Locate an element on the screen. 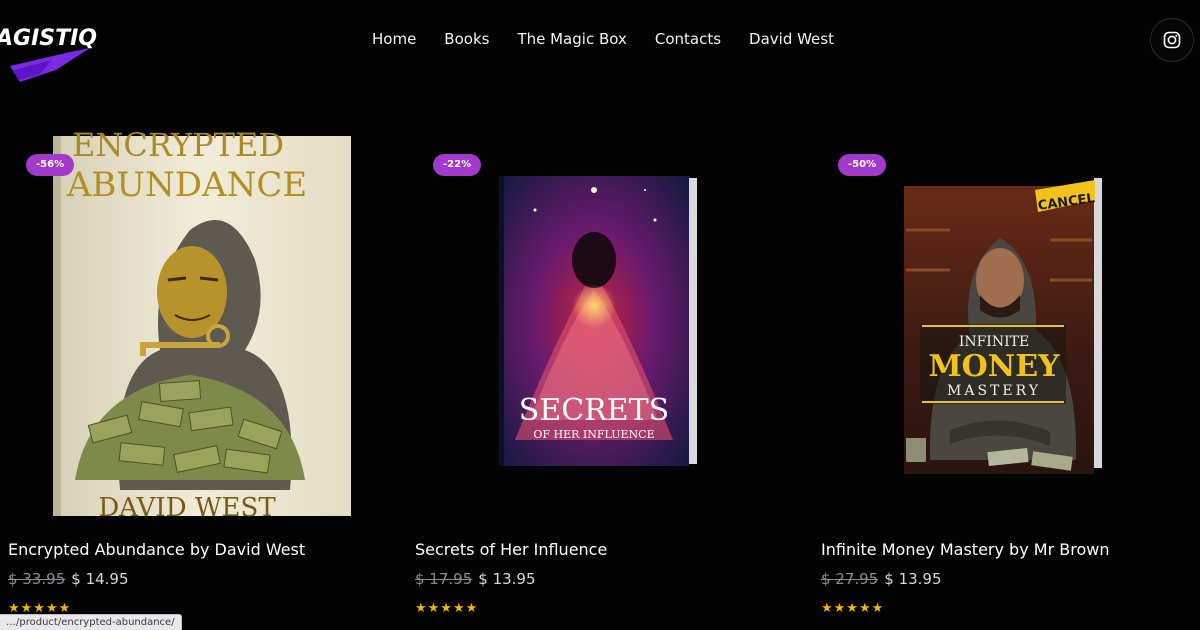 The image size is (1200, 630). instagram-button is located at coordinates (1172, 40).